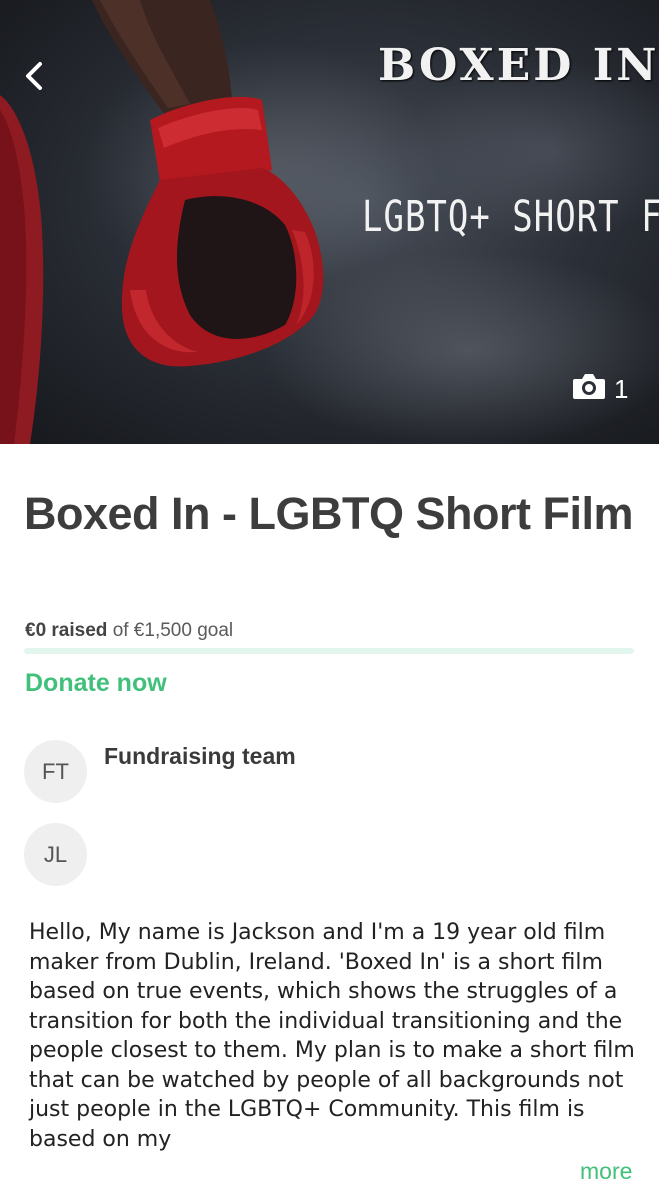 Image resolution: width=659 pixels, height=1200 pixels. What do you see at coordinates (621, 389) in the screenshot?
I see `photo-count: 1` at bounding box center [621, 389].